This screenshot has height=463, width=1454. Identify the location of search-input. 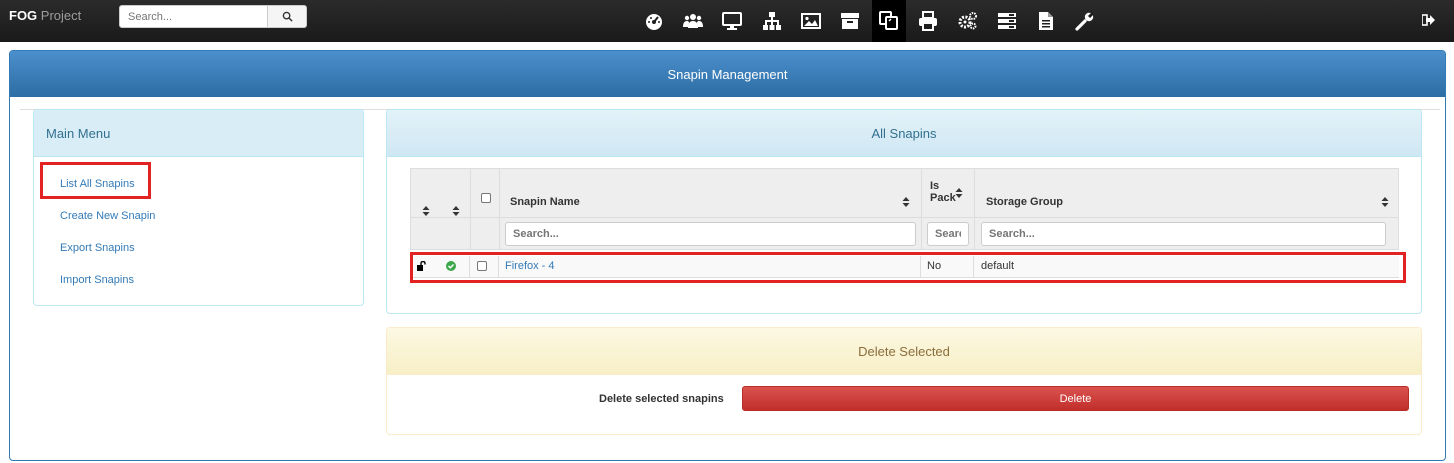
(193, 16).